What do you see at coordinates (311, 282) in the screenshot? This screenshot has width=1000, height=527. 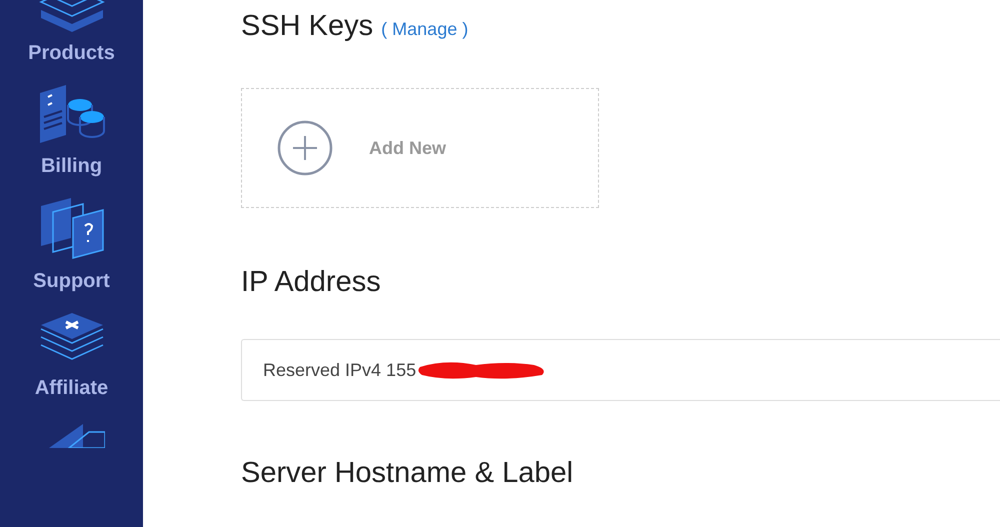 I see `section-title: IP Address` at bounding box center [311, 282].